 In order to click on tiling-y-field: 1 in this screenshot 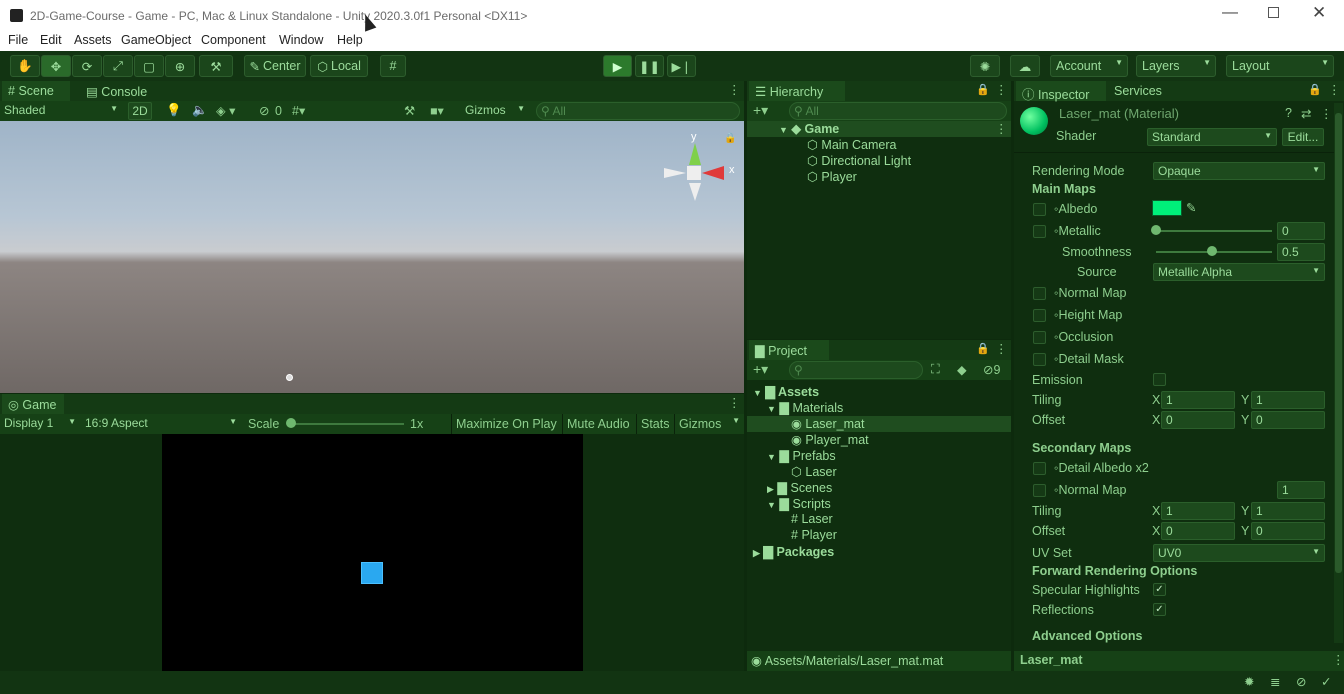, I will do `click(1288, 400)`.